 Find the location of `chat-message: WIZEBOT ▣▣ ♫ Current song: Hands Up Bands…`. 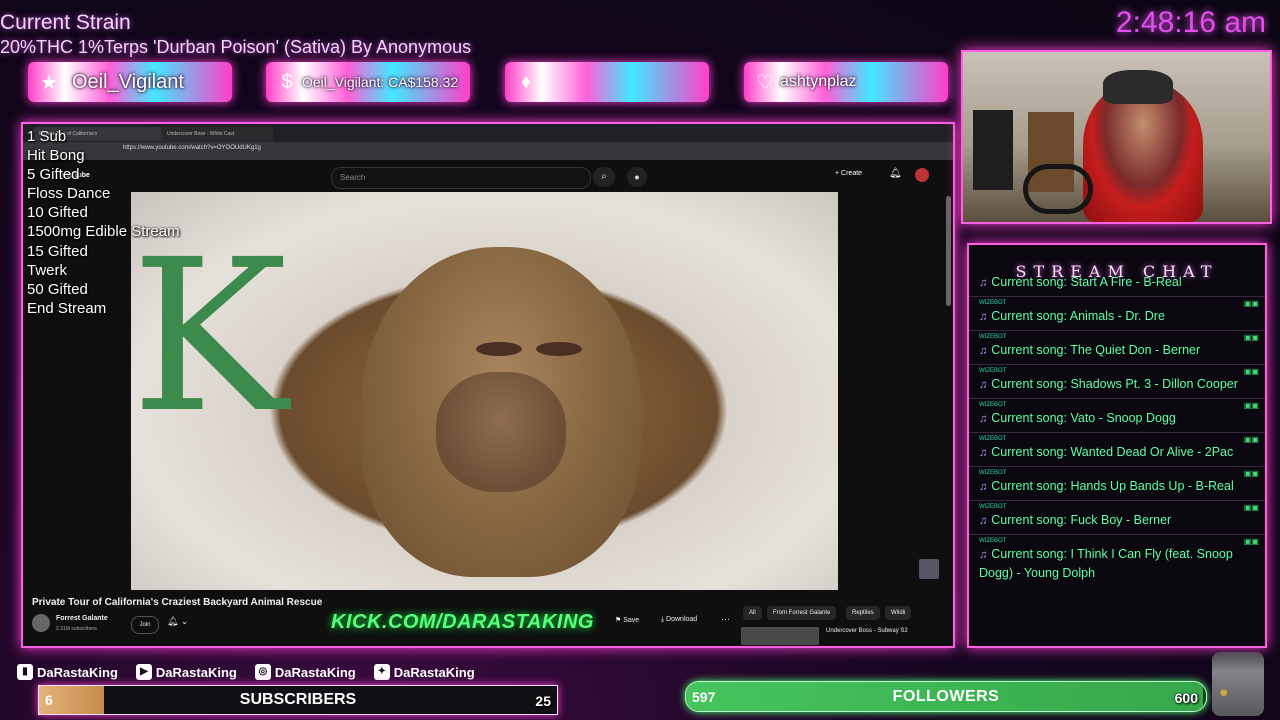

chat-message: WIZEBOT ▣▣ ♫ Current song: Hands Up Bands… is located at coordinates (1117, 483).